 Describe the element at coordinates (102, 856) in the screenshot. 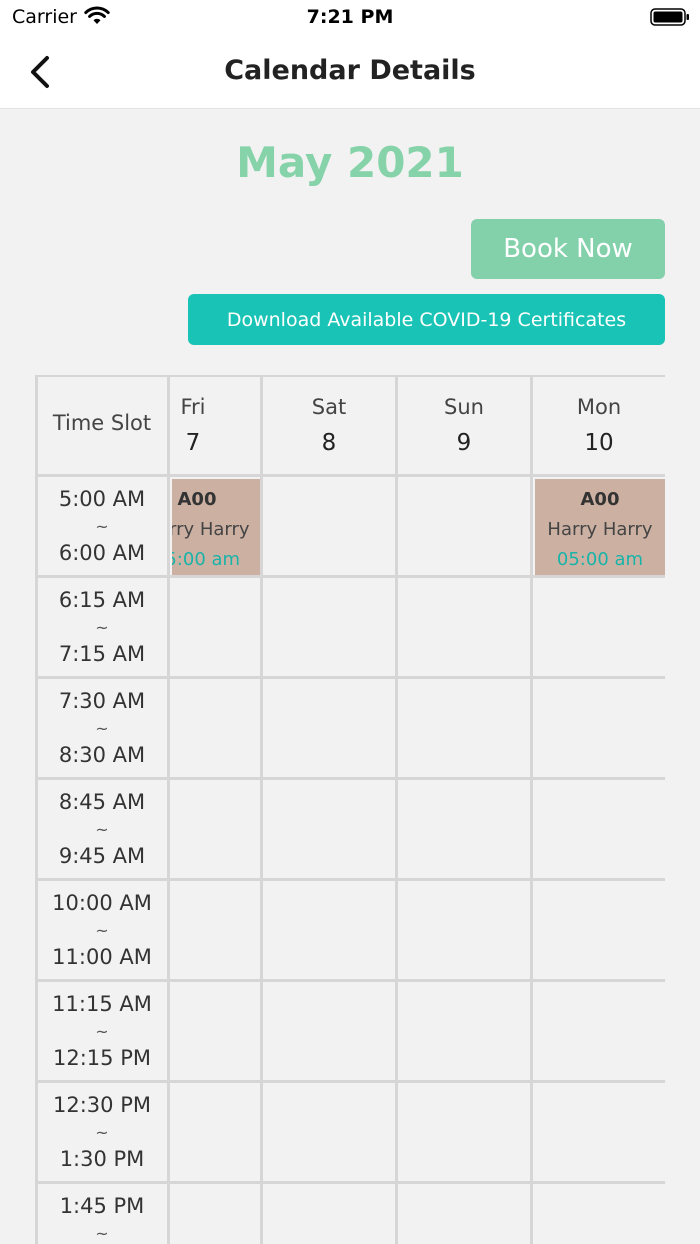

I see `slot-end-time: 9:45 AM` at that location.